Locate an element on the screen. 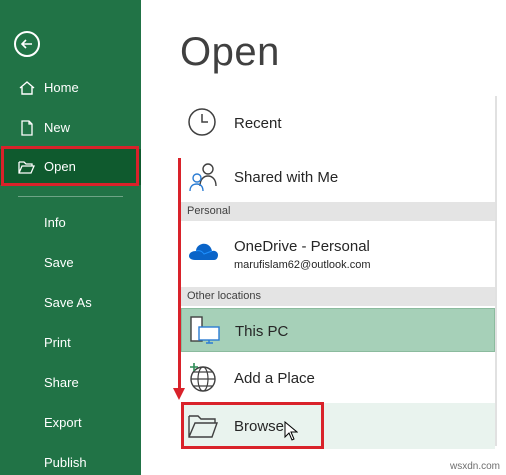  people-icon is located at coordinates (203, 177).